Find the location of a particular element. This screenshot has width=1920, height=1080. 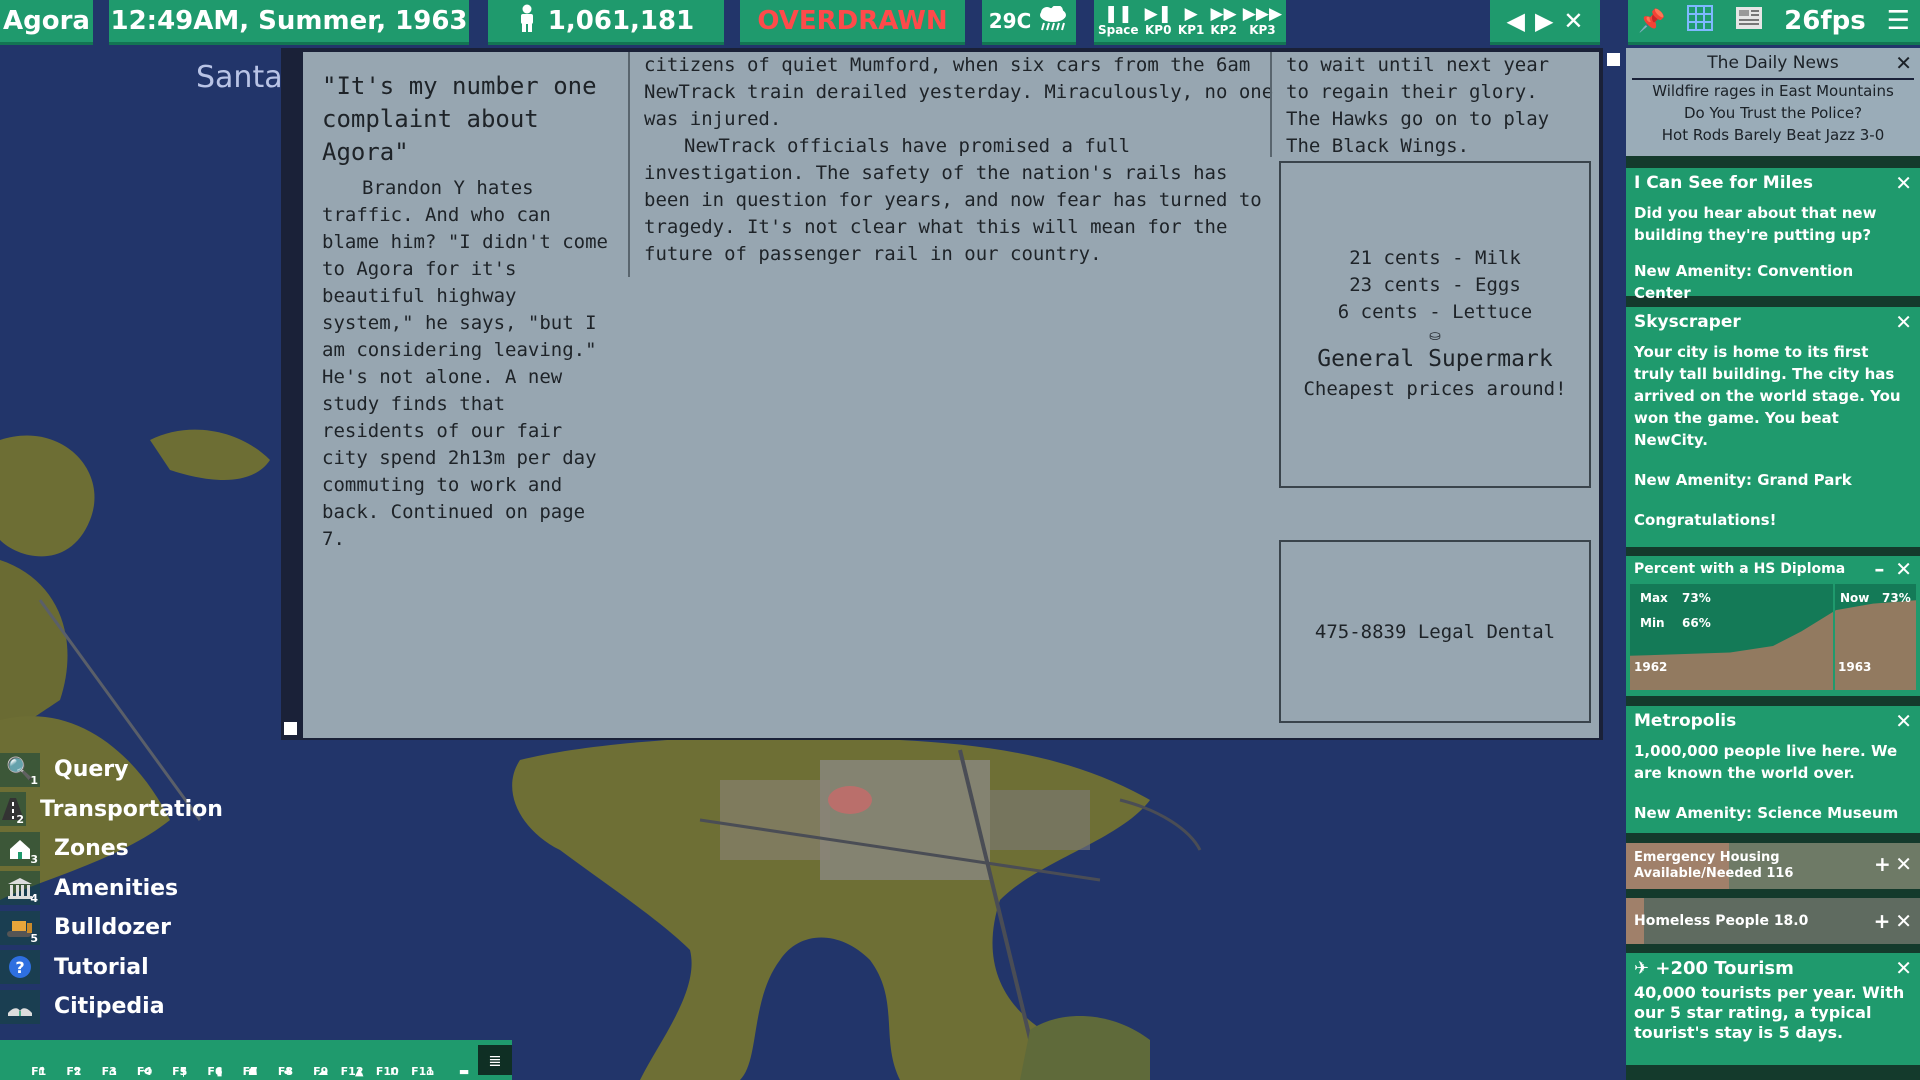

prev-page-icon: ◀ is located at coordinates (1515, 21).